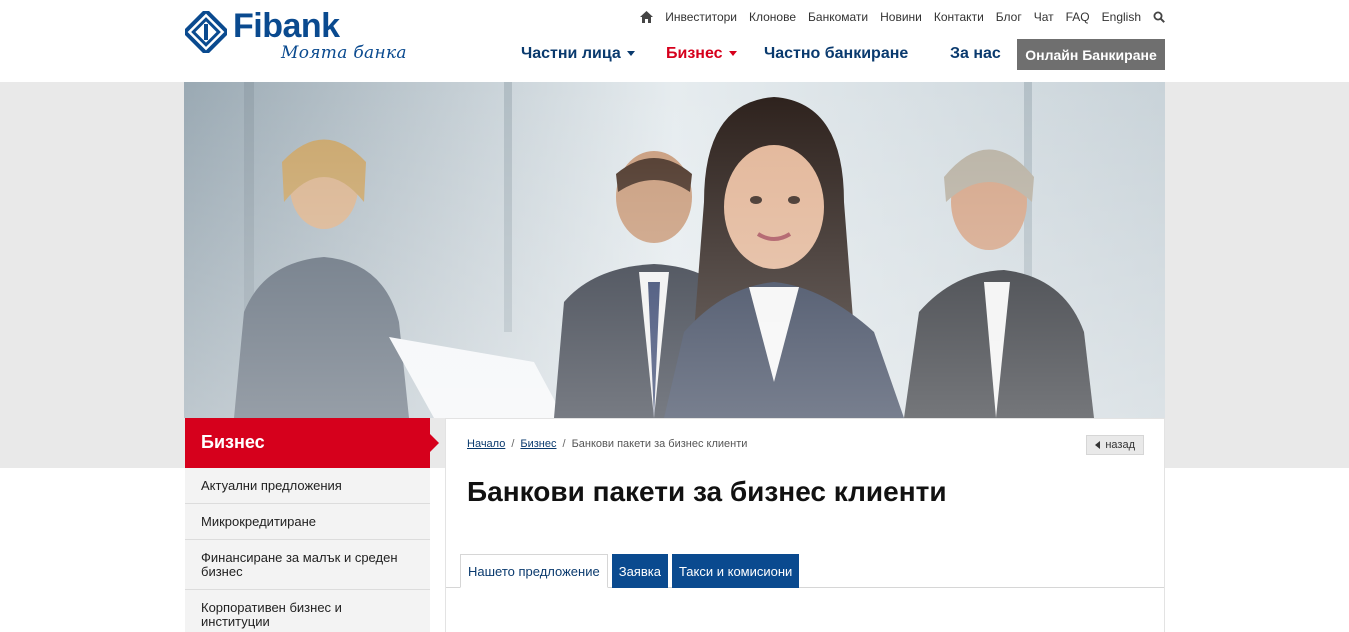 The height and width of the screenshot is (632, 1349). I want to click on topnav-branches-link: Клонове, so click(772, 17).